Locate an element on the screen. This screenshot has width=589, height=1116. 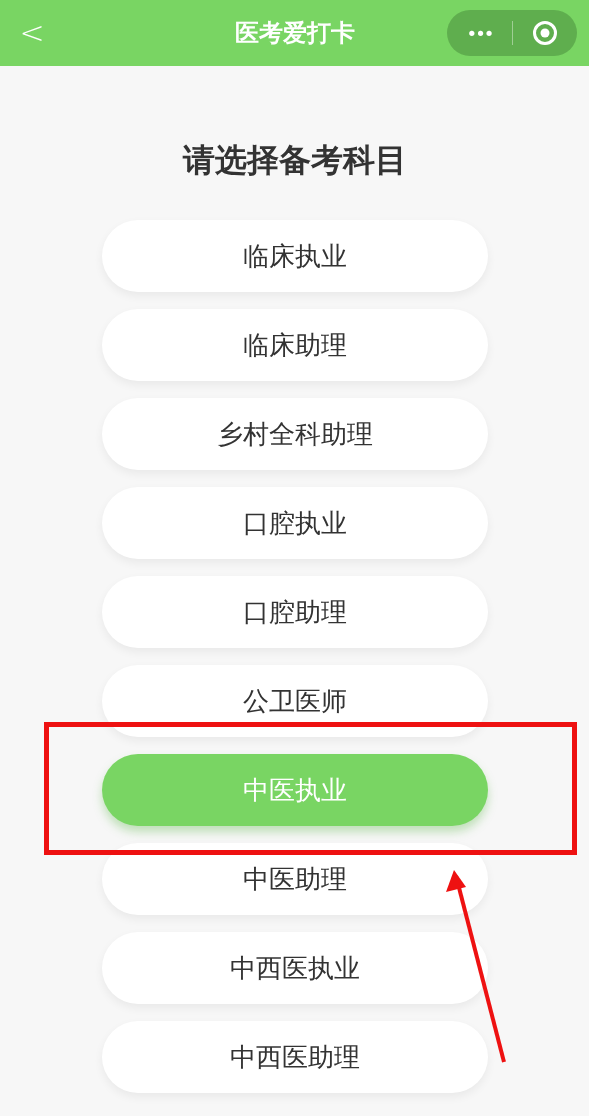
subject-option: 中医助理 is located at coordinates (294, 879).